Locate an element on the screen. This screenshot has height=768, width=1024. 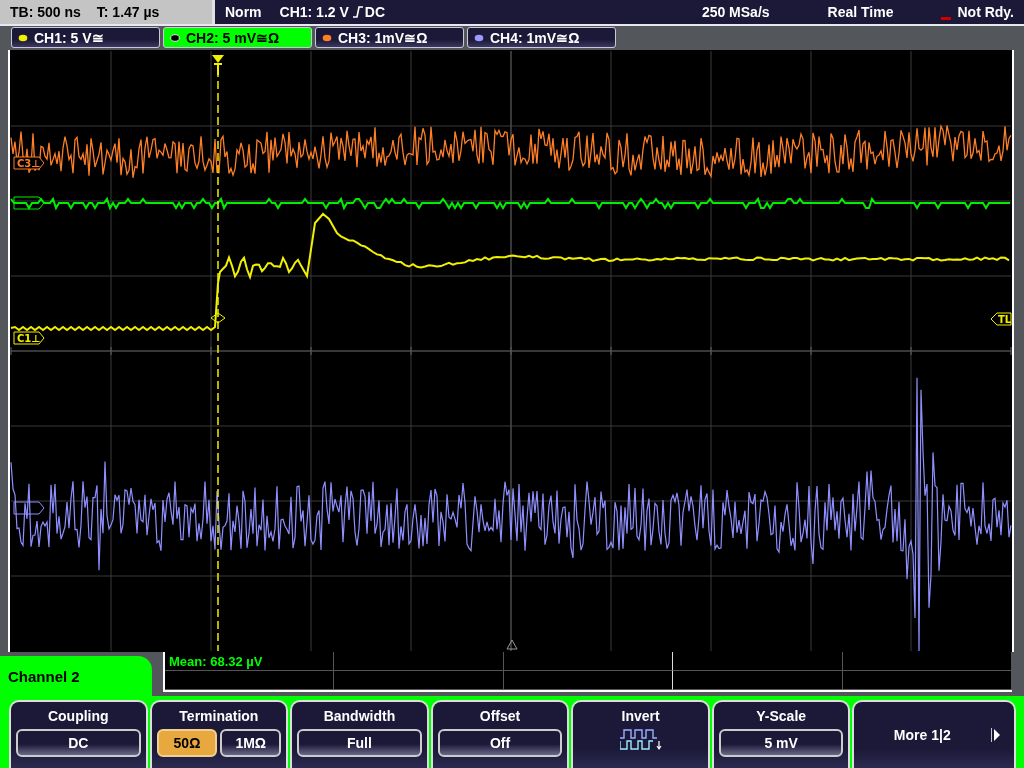
trigger-offset-icon is located at coordinates (512, 644).